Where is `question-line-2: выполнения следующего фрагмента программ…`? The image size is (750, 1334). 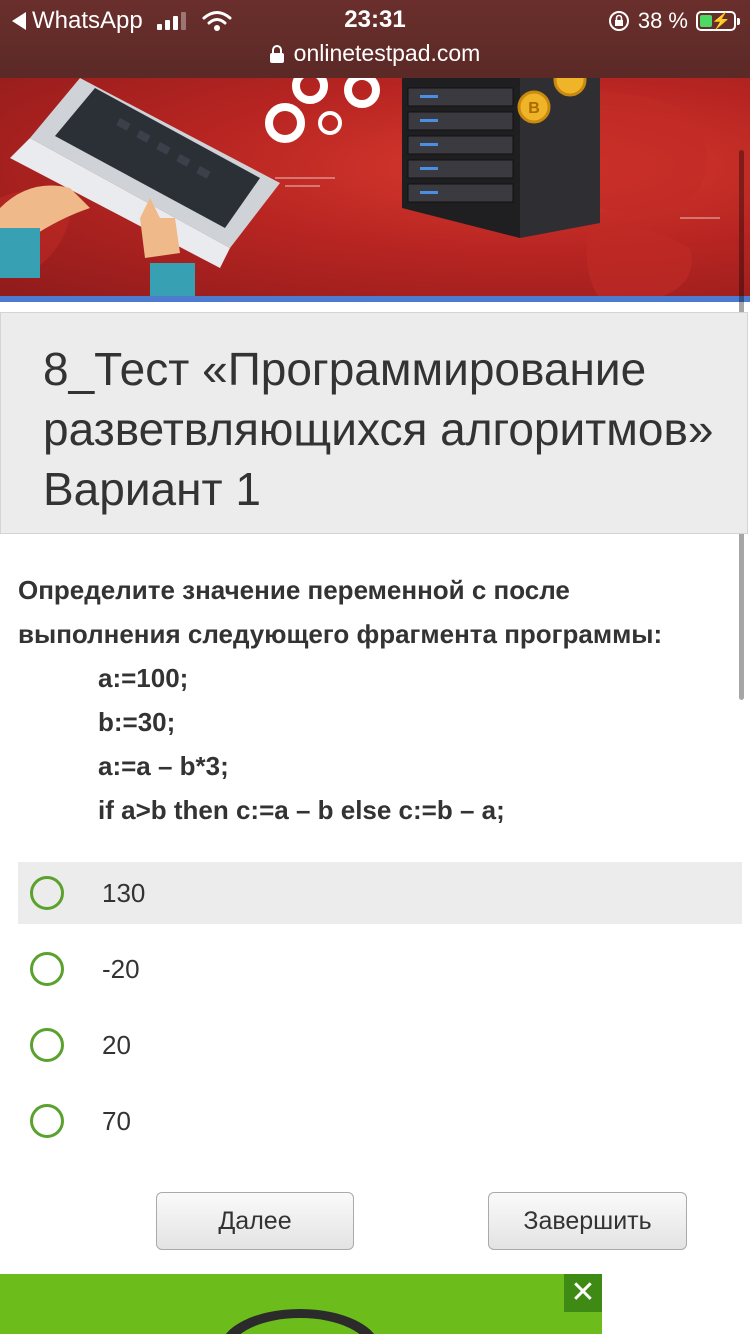
question-line-2: выполнения следующего фрагмента программ… is located at coordinates (340, 634).